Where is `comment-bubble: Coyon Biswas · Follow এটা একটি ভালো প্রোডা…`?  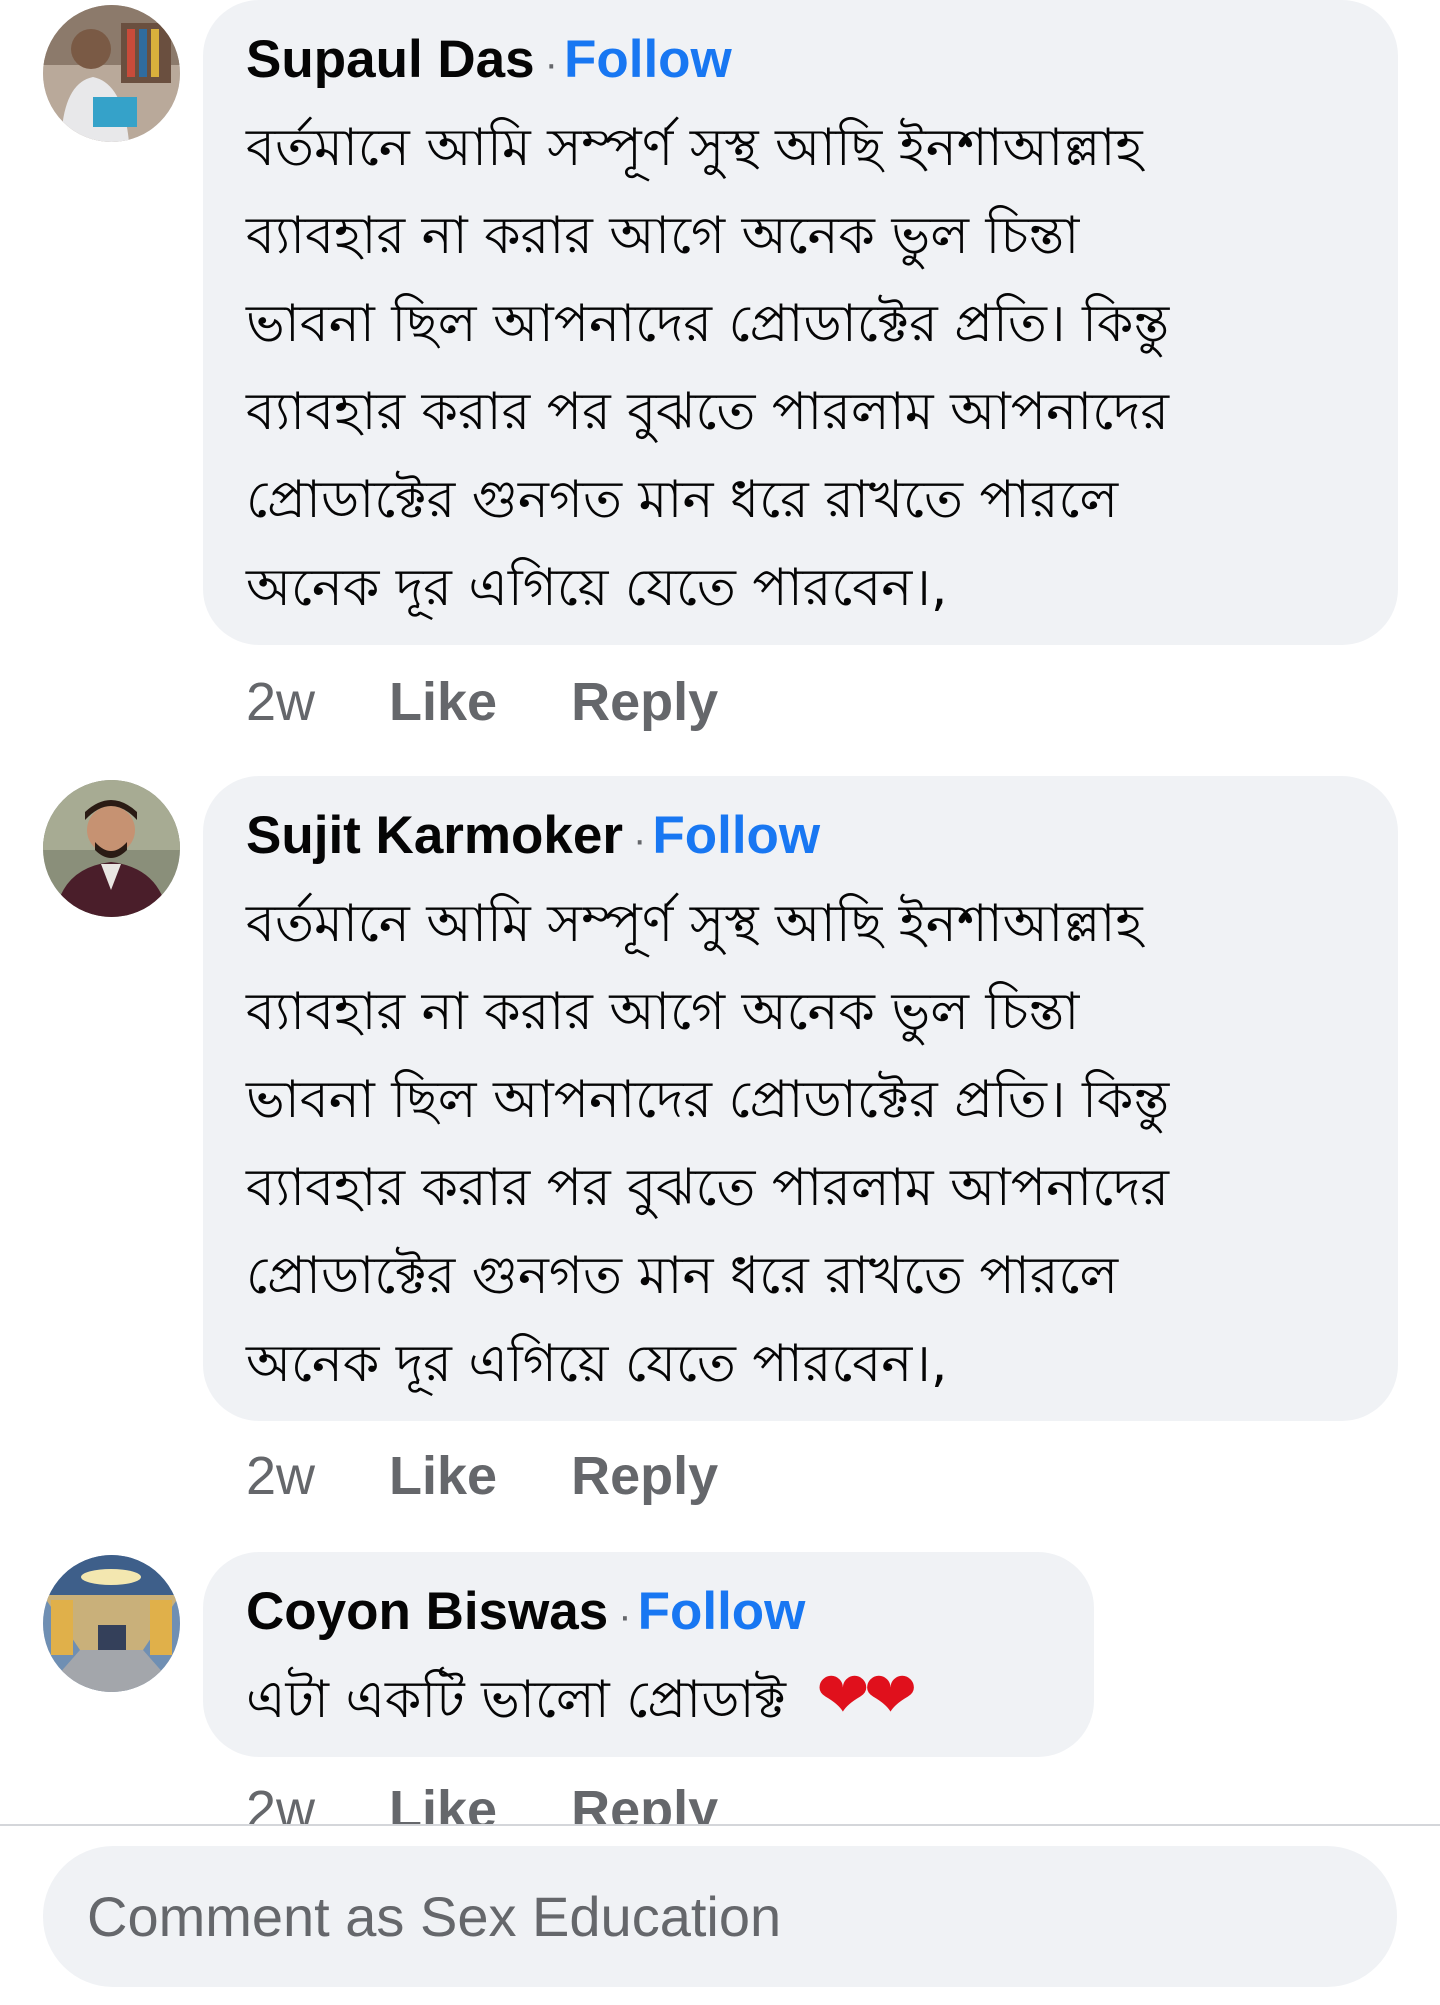 comment-bubble: Coyon Biswas · Follow এটা একটি ভালো প্রোডা… is located at coordinates (648, 1654).